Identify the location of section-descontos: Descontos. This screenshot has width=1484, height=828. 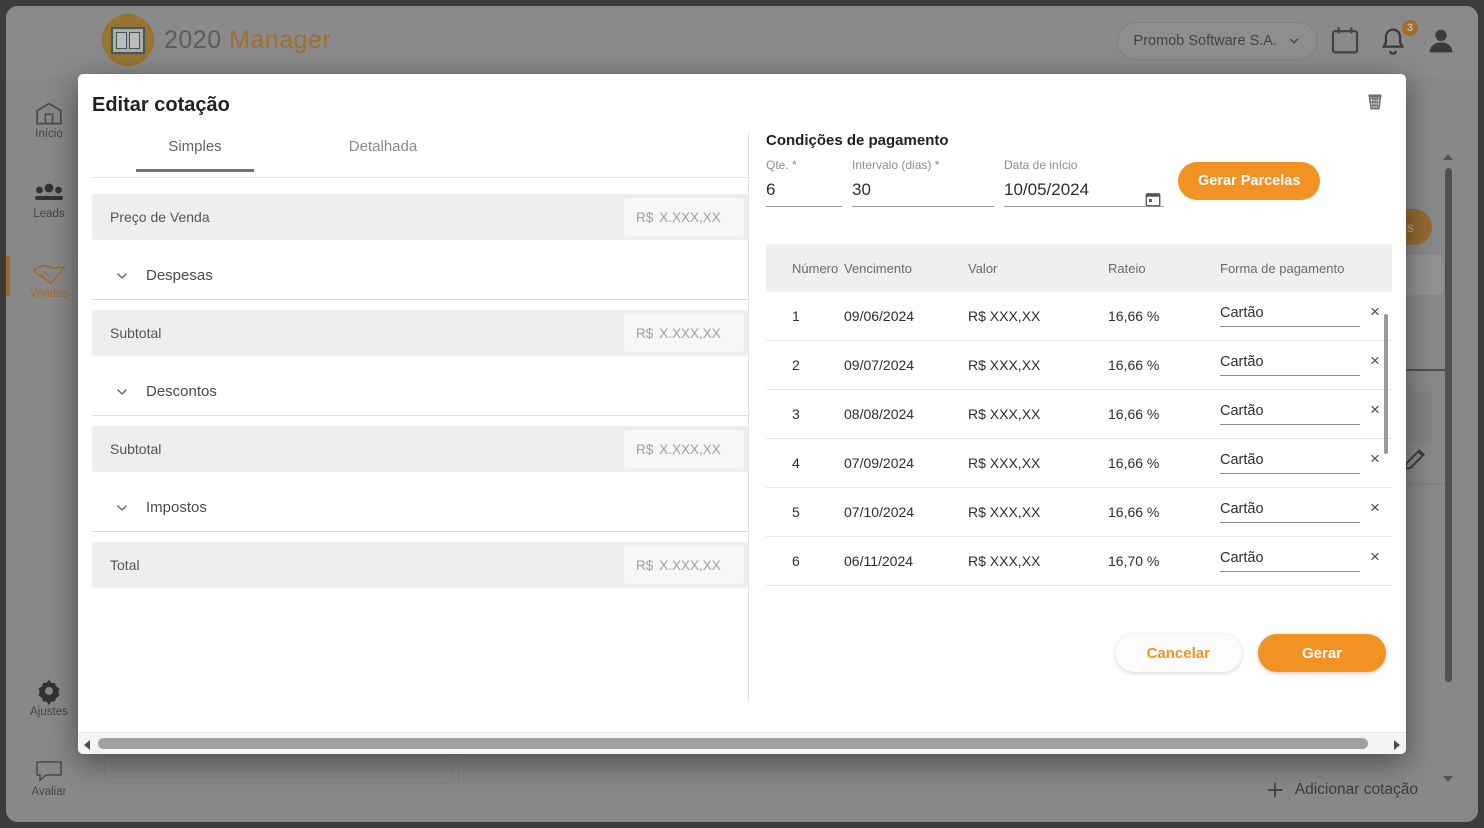
(420, 392).